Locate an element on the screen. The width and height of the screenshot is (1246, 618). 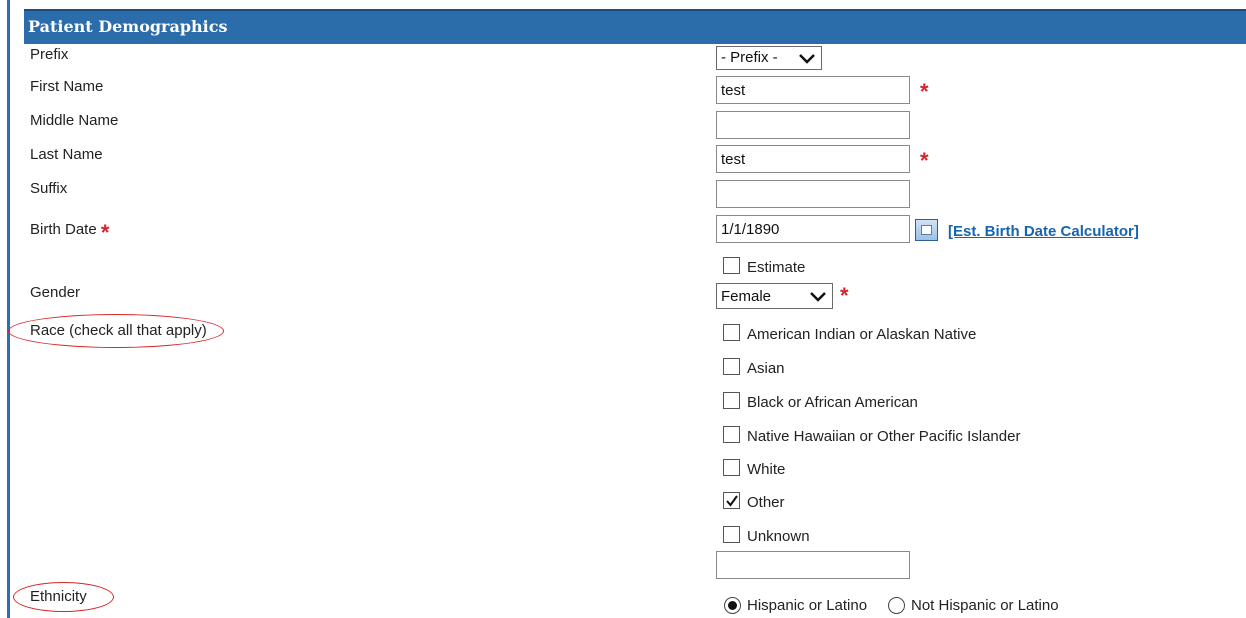
estimate-label: Estimate is located at coordinates (776, 267).